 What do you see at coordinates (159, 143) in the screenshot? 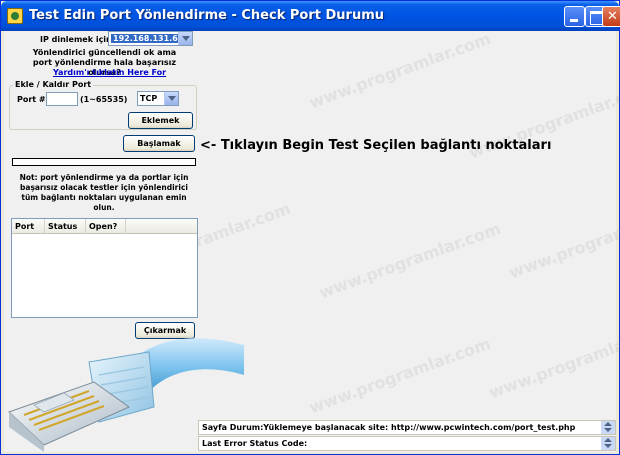
I see `start-button: Başlamak` at bounding box center [159, 143].